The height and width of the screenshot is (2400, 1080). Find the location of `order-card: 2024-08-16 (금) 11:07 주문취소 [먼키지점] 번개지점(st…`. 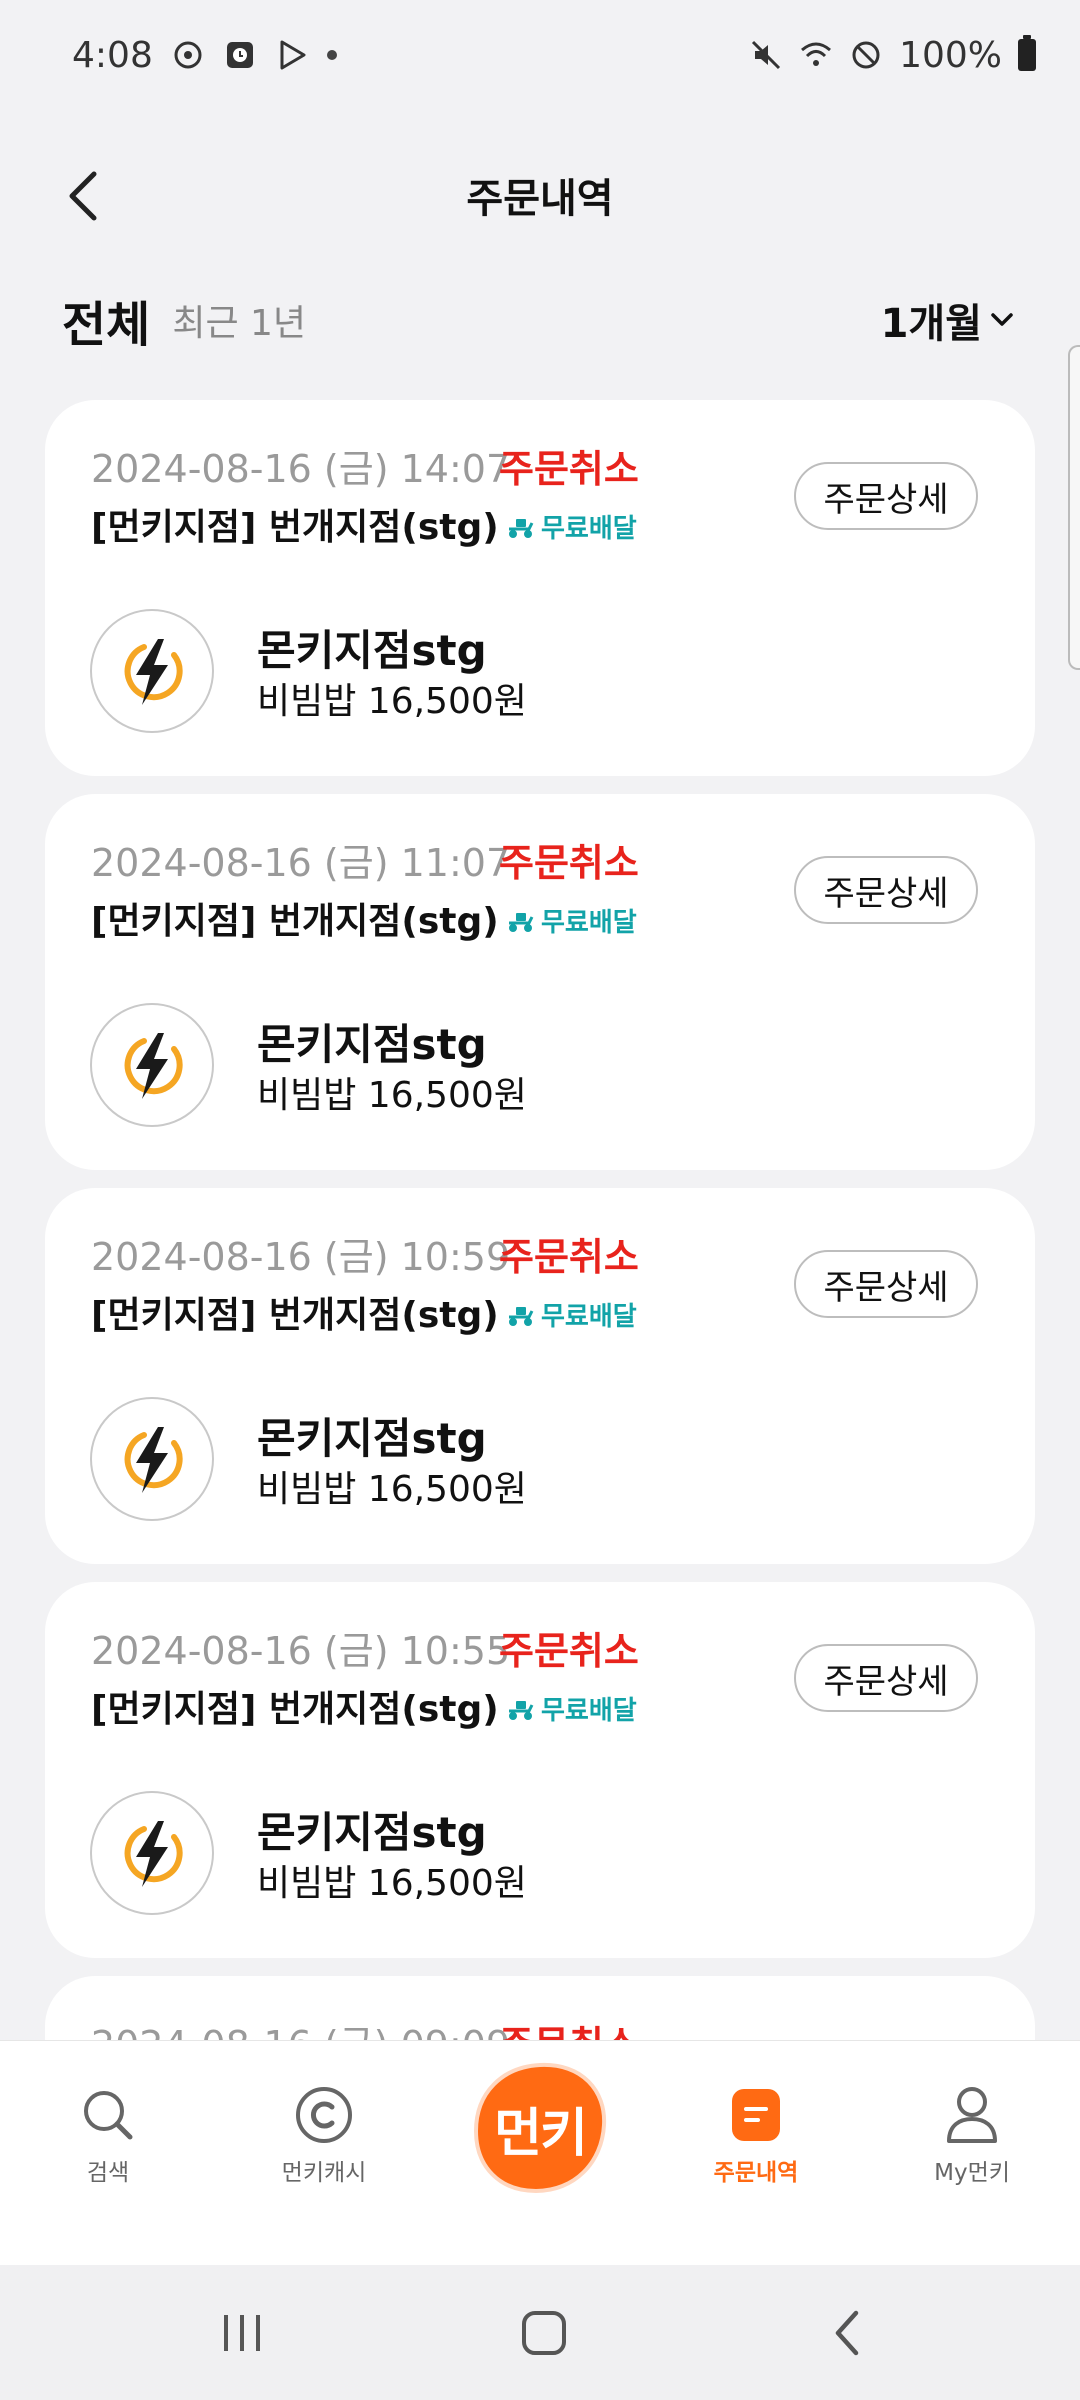

order-card: 2024-08-16 (금) 11:07 주문취소 [먼키지점] 번개지점(st… is located at coordinates (540, 982).